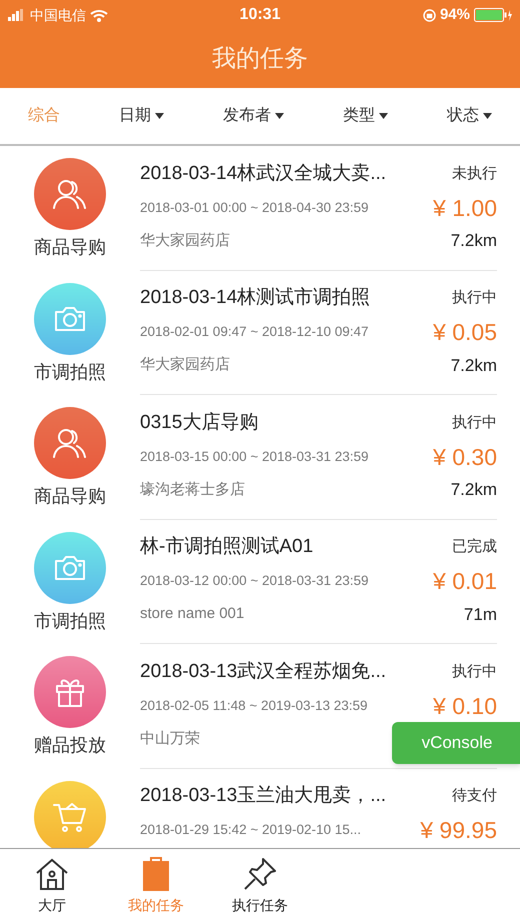  Describe the element at coordinates (465, 581) in the screenshot. I see `task-reward: ¥ 0.01` at that location.